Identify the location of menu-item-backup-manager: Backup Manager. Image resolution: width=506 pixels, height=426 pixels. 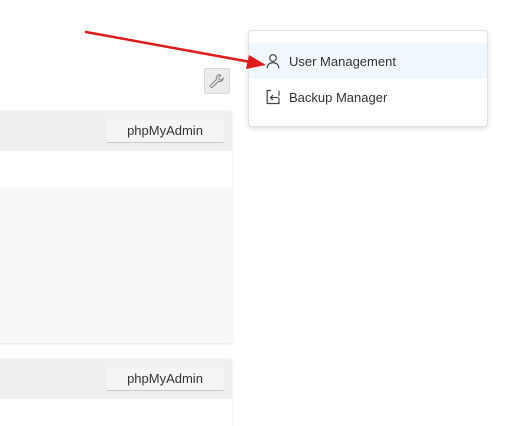
(368, 97).